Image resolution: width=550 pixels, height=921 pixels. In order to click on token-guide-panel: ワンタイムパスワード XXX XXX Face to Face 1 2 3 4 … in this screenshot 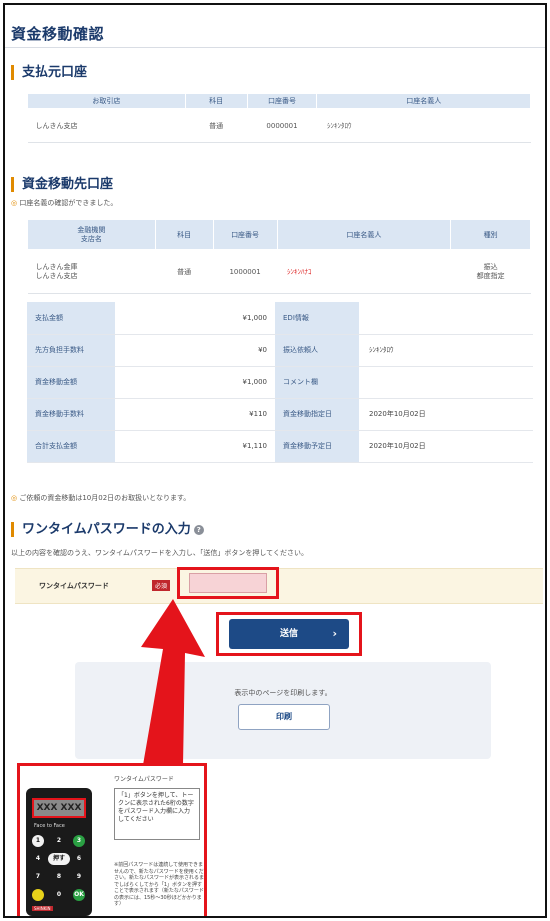, I will do `click(112, 839)`.